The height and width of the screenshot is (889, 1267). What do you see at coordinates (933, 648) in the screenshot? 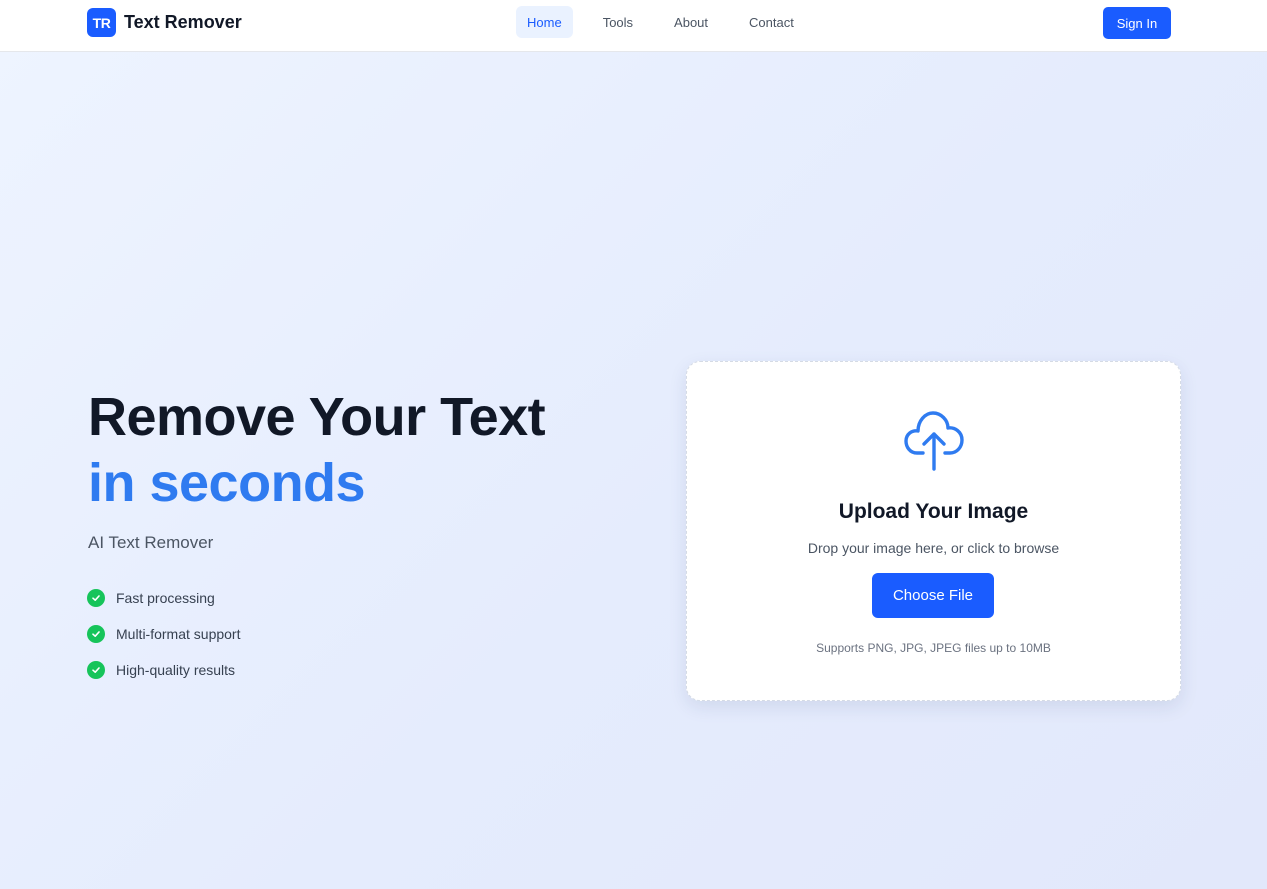
I see `upload-supported-formats: Supports PNG, JPG, JPEG files up to 10MB` at bounding box center [933, 648].